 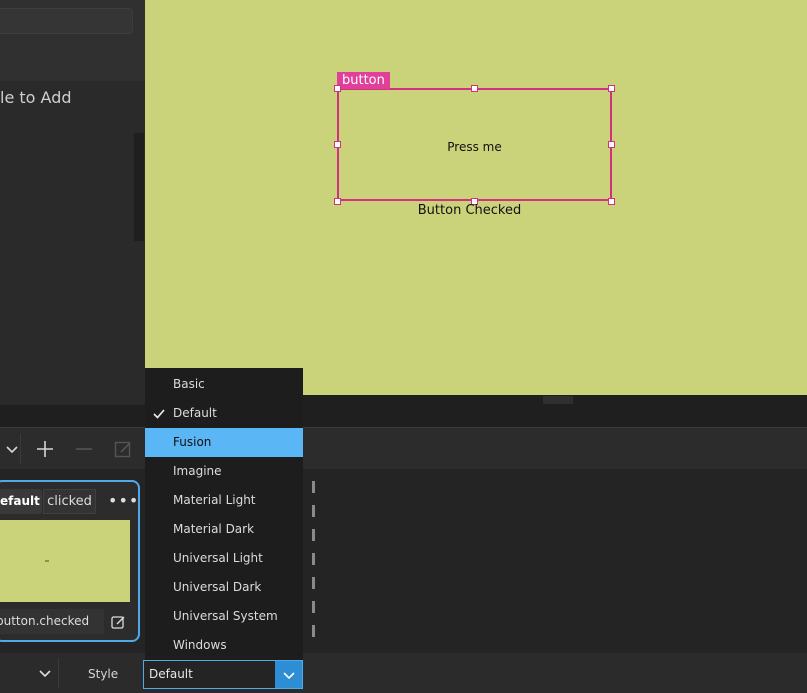 I want to click on state-name-field: clicked, so click(x=69, y=501).